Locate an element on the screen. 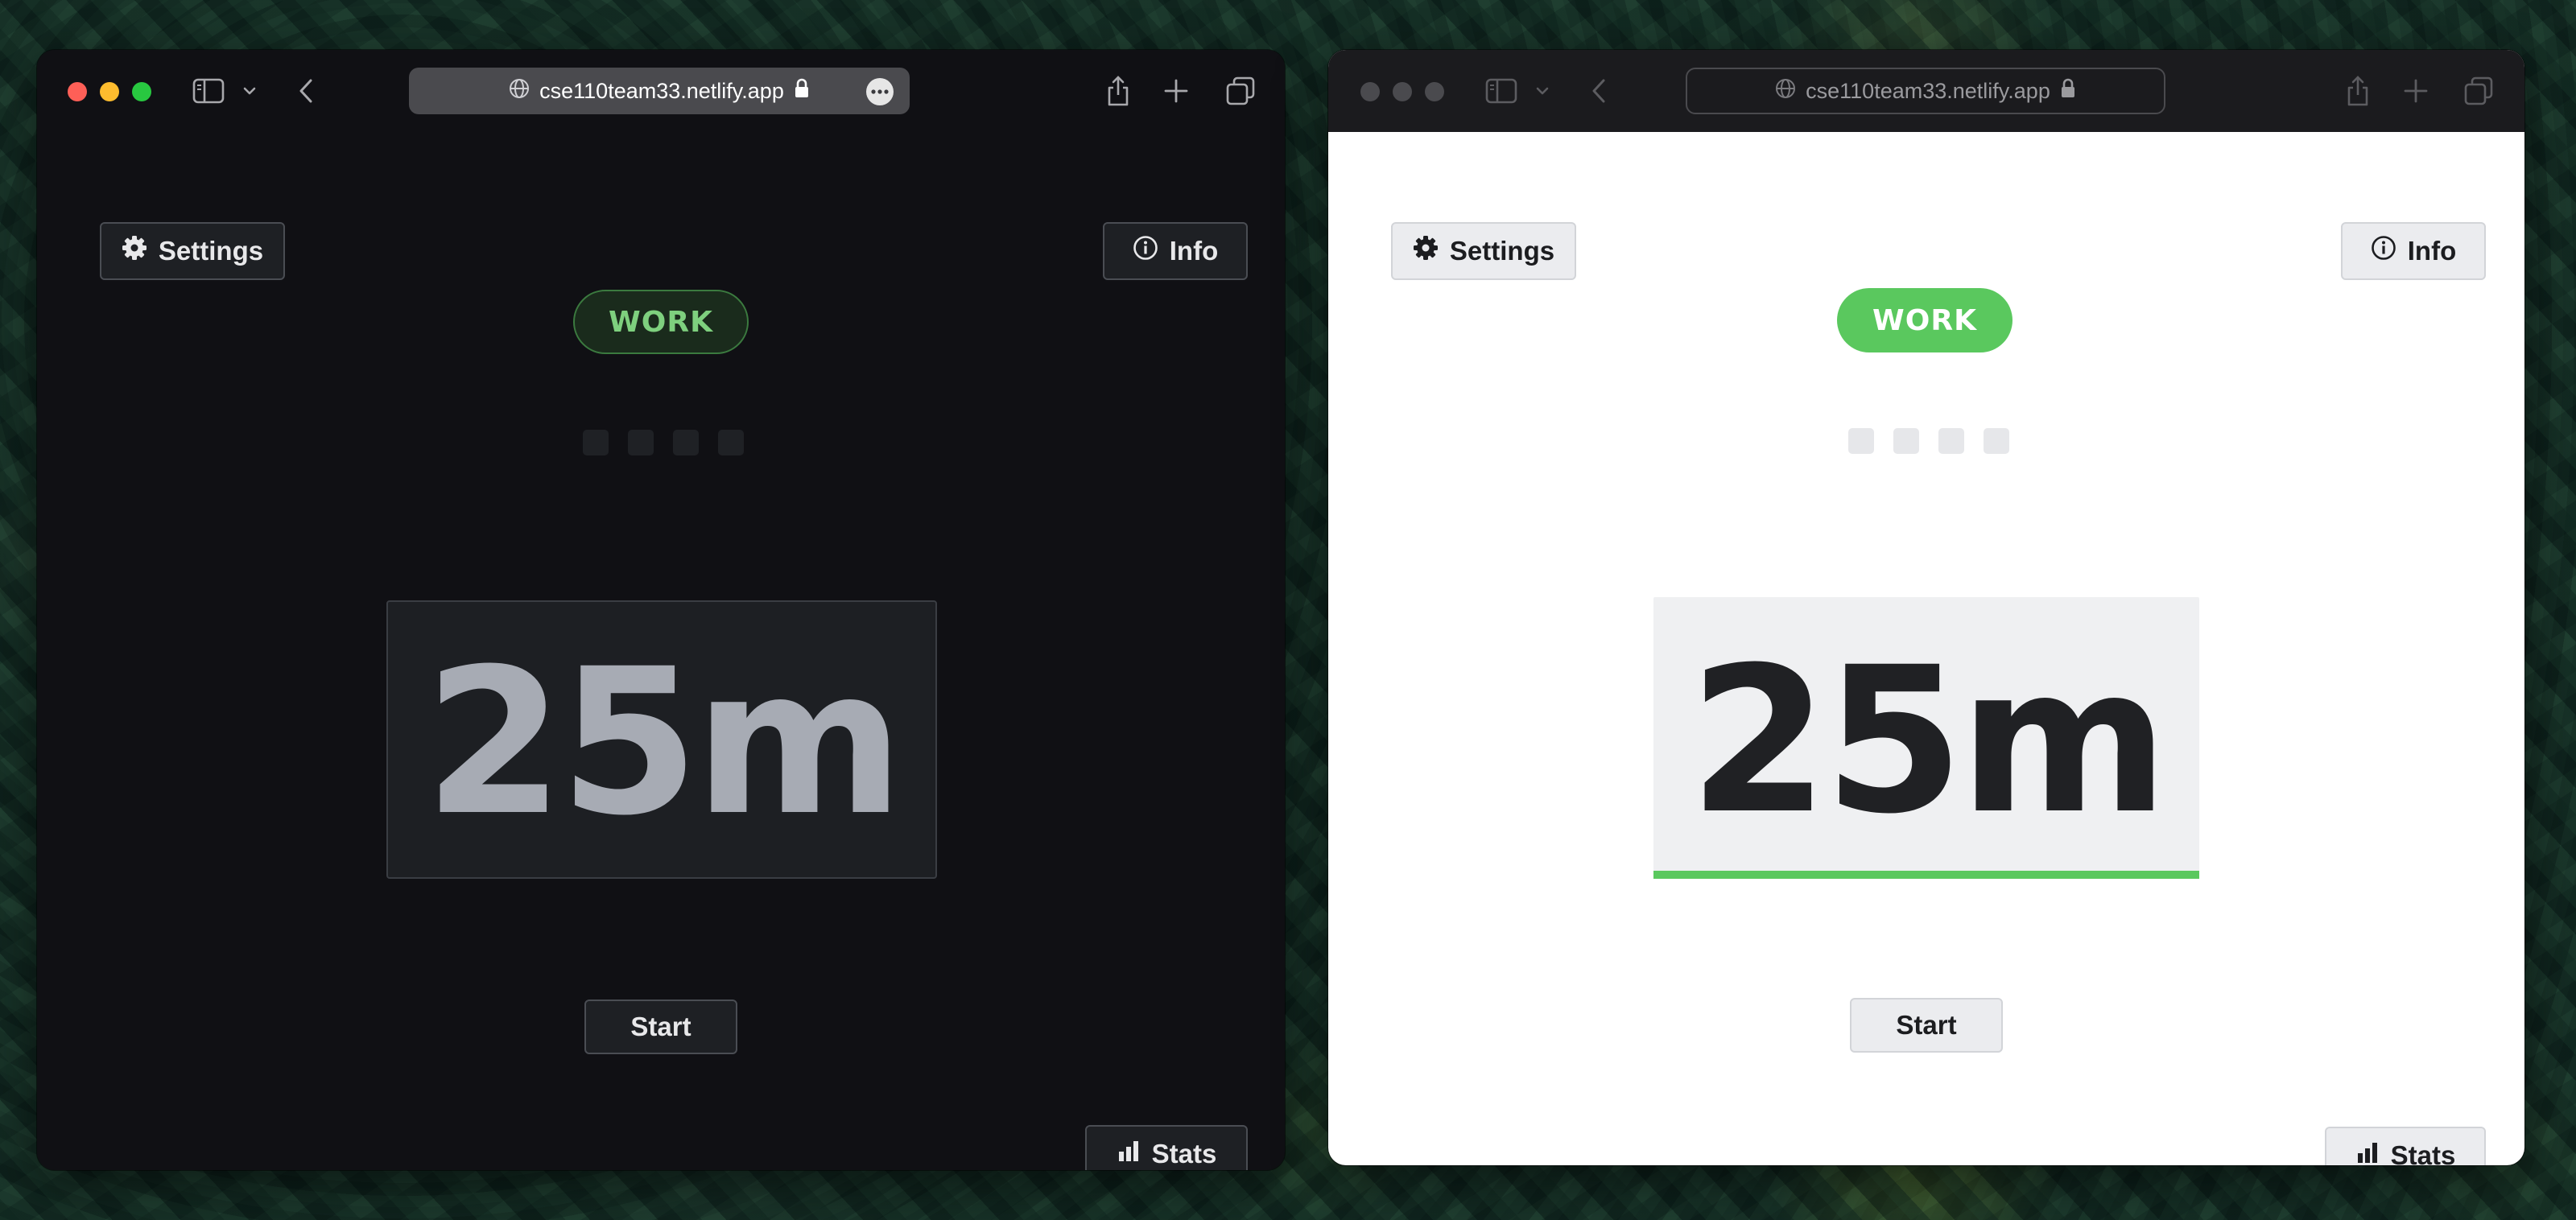  more-icon is located at coordinates (880, 91).